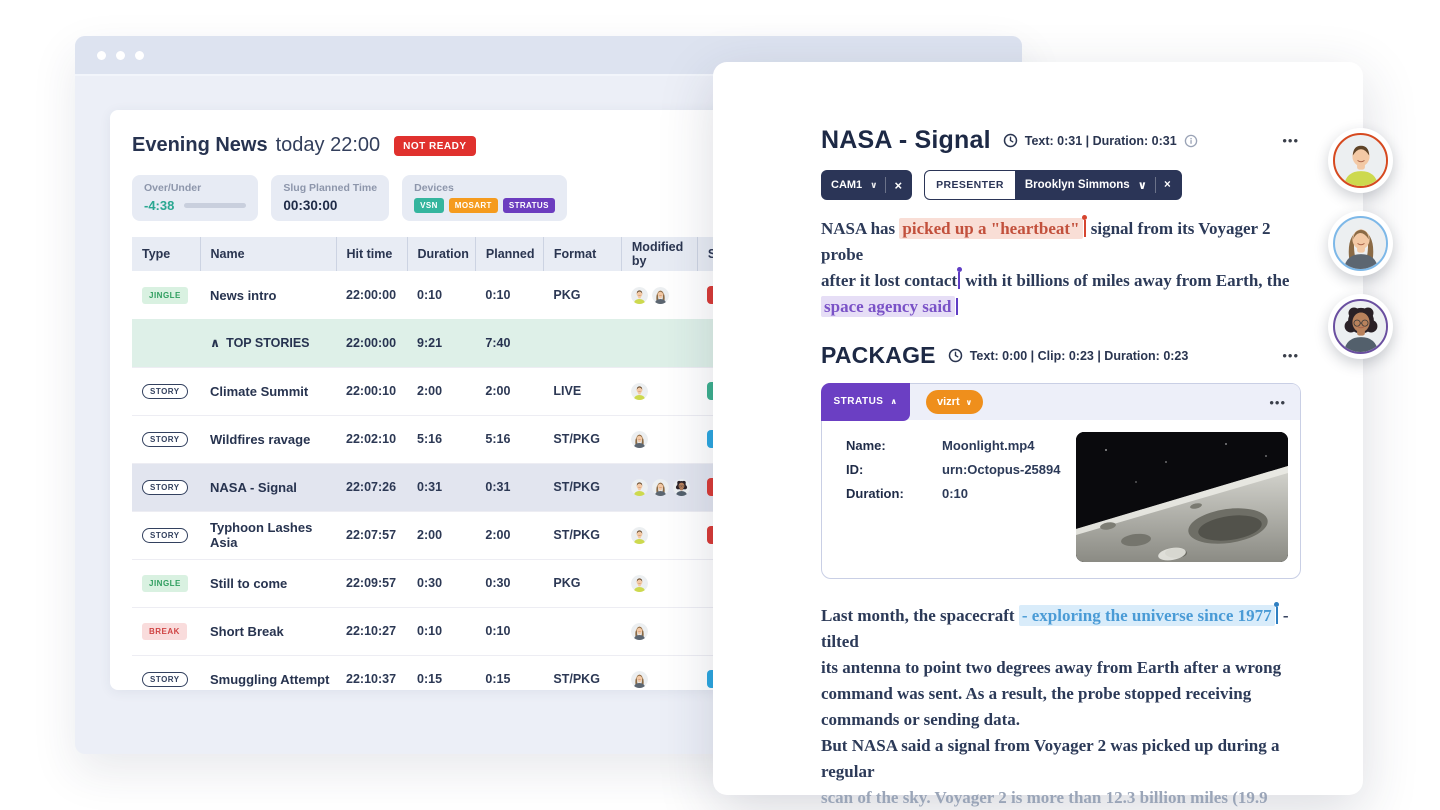 Image resolution: width=1440 pixels, height=810 pixels. Describe the element at coordinates (330, 198) in the screenshot. I see `slug-planned-time-card: Slug Planned Time 00:30:00` at that location.